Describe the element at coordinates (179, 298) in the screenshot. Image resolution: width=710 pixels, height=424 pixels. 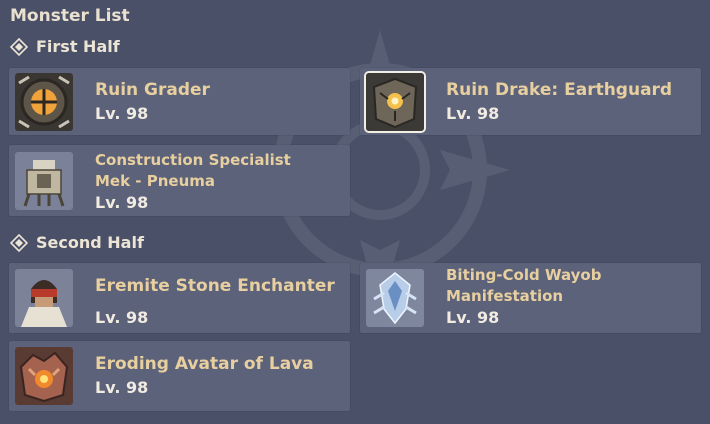
I see `monster-card-eremite-stone-enchanter: Eremite Stone Enchanter Lv. 98` at that location.